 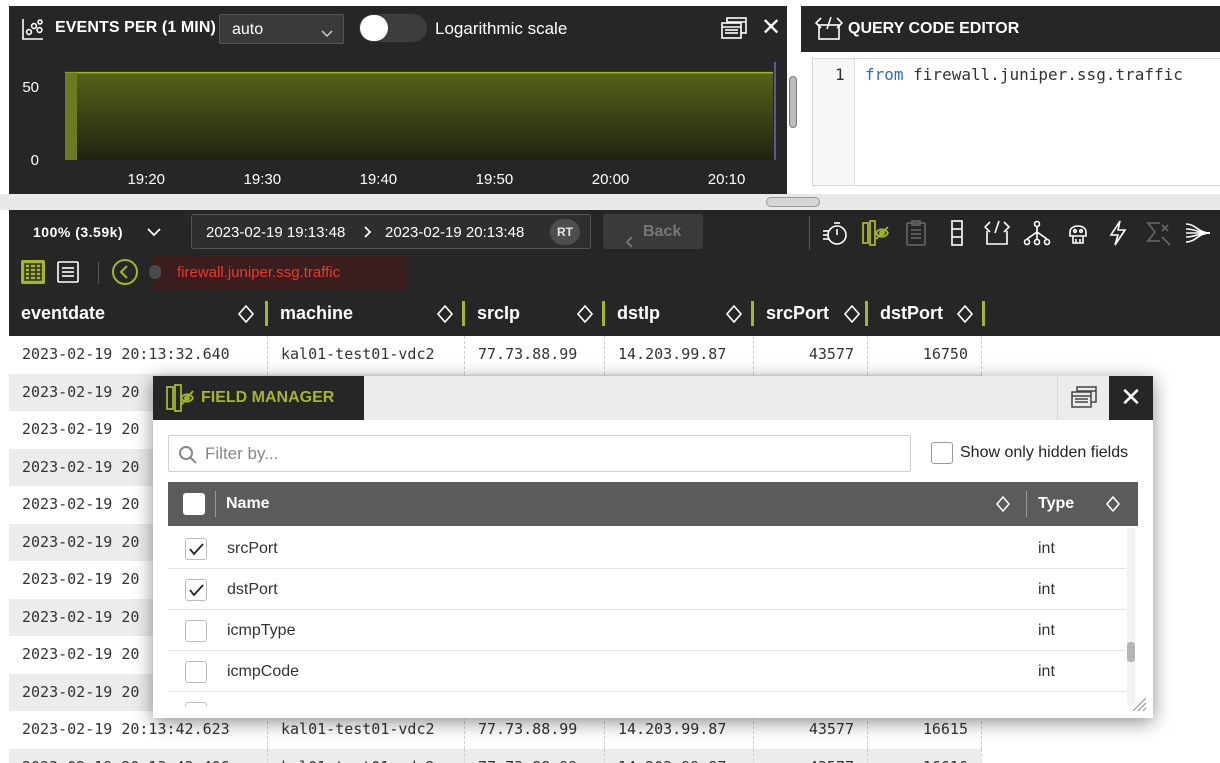 I want to click on sigma-formula-icon, so click(x=1158, y=233).